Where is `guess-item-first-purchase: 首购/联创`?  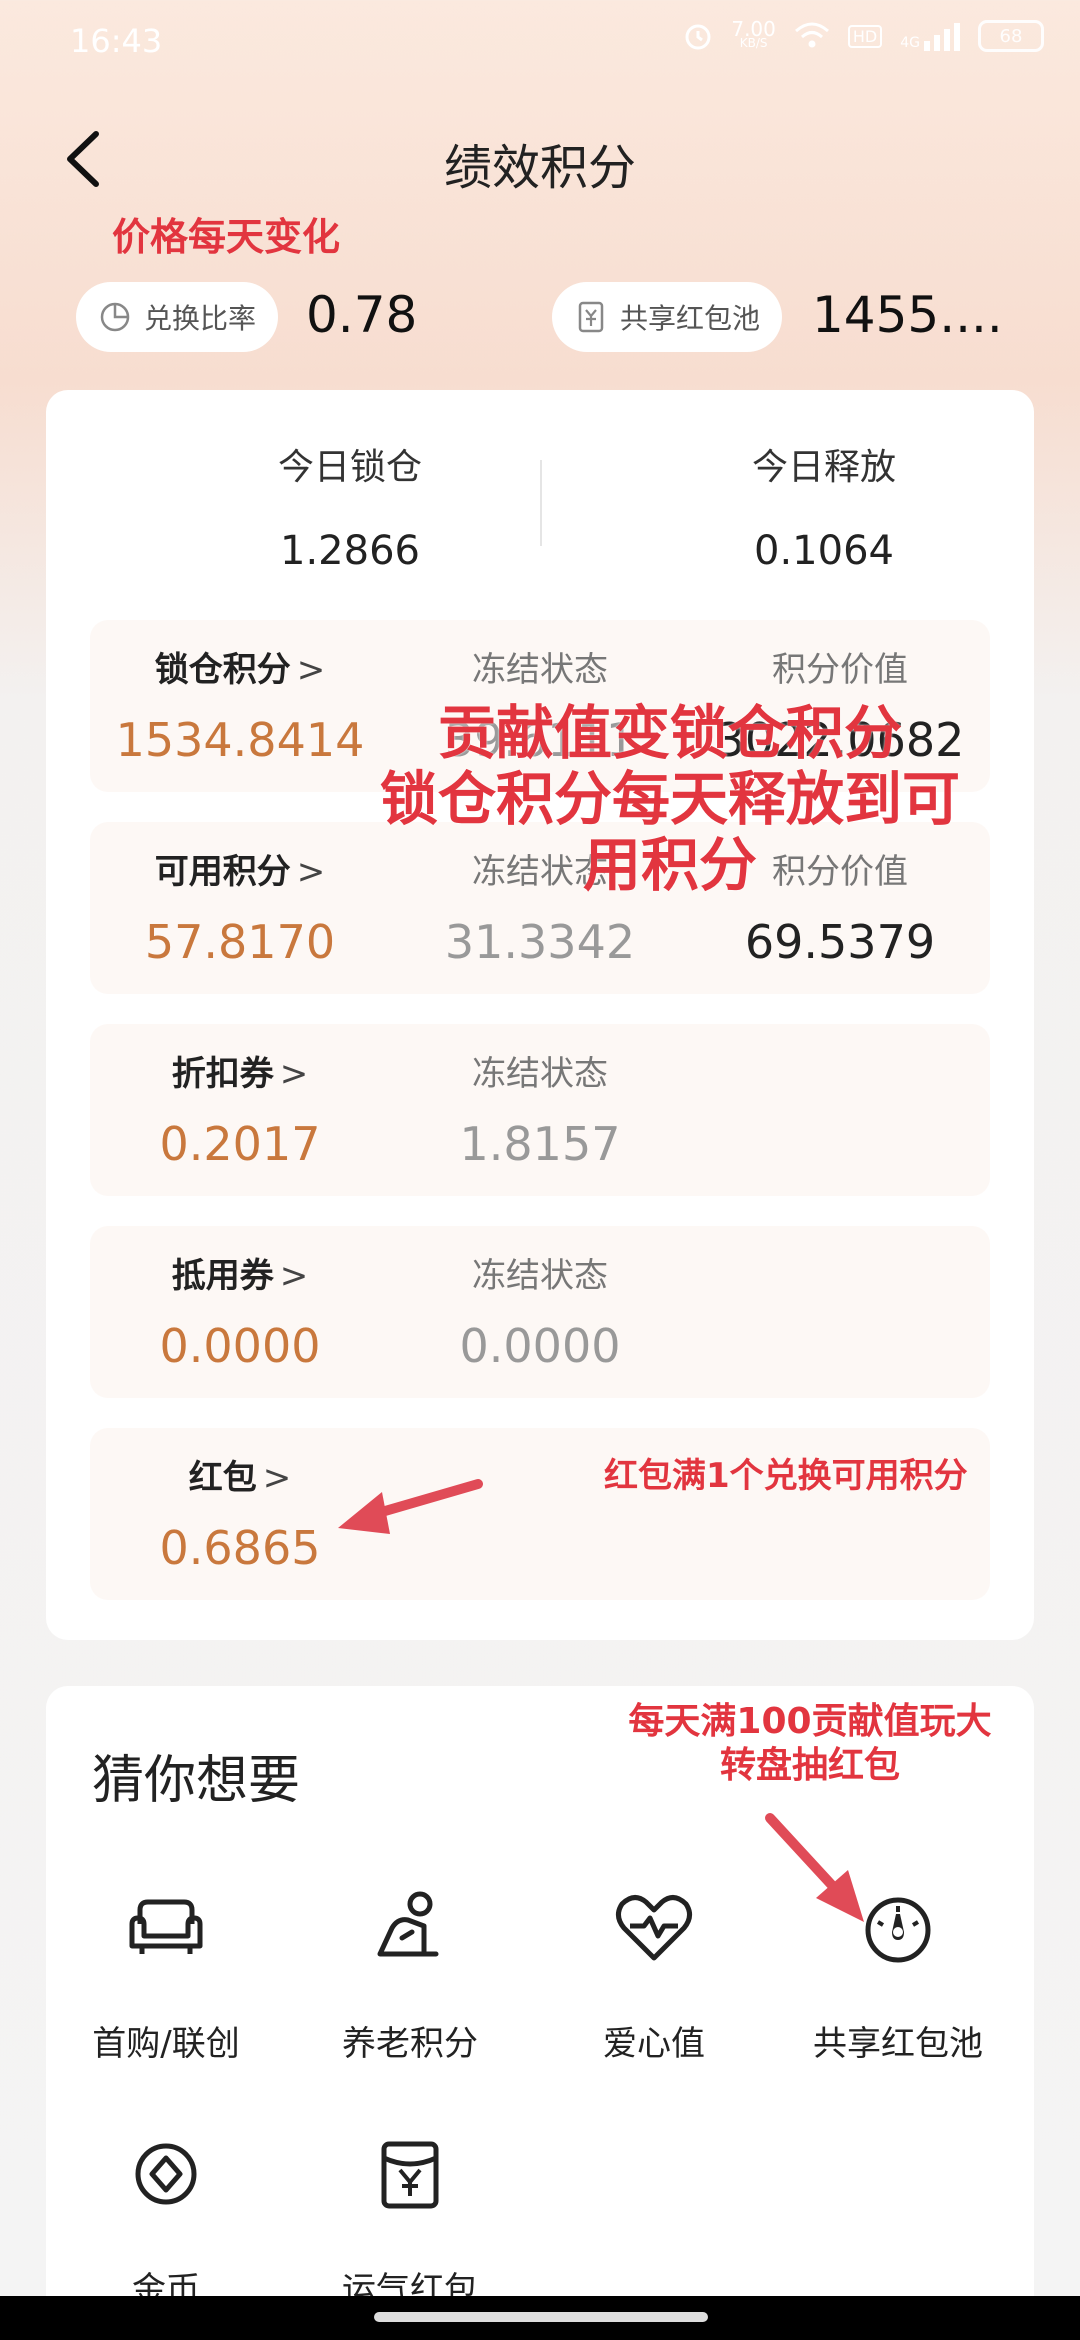 guess-item-first-purchase: 首购/联创 is located at coordinates (166, 1972).